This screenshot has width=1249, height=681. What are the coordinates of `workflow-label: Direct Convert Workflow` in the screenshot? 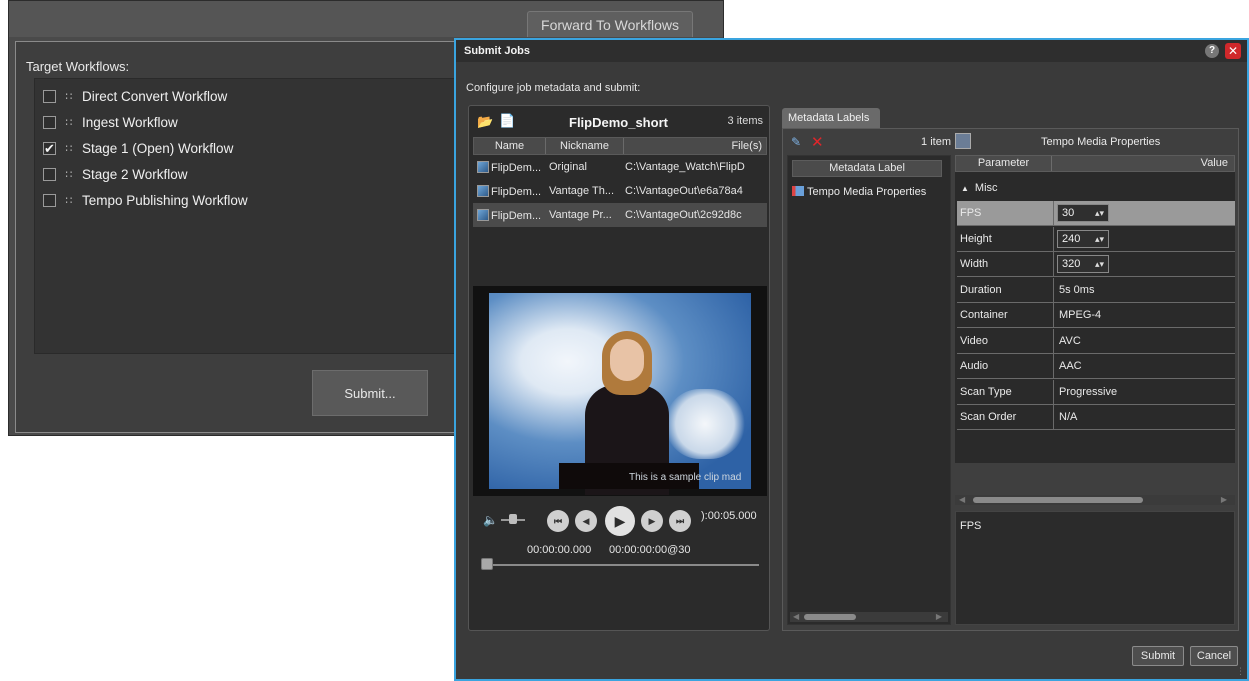 It's located at (155, 96).